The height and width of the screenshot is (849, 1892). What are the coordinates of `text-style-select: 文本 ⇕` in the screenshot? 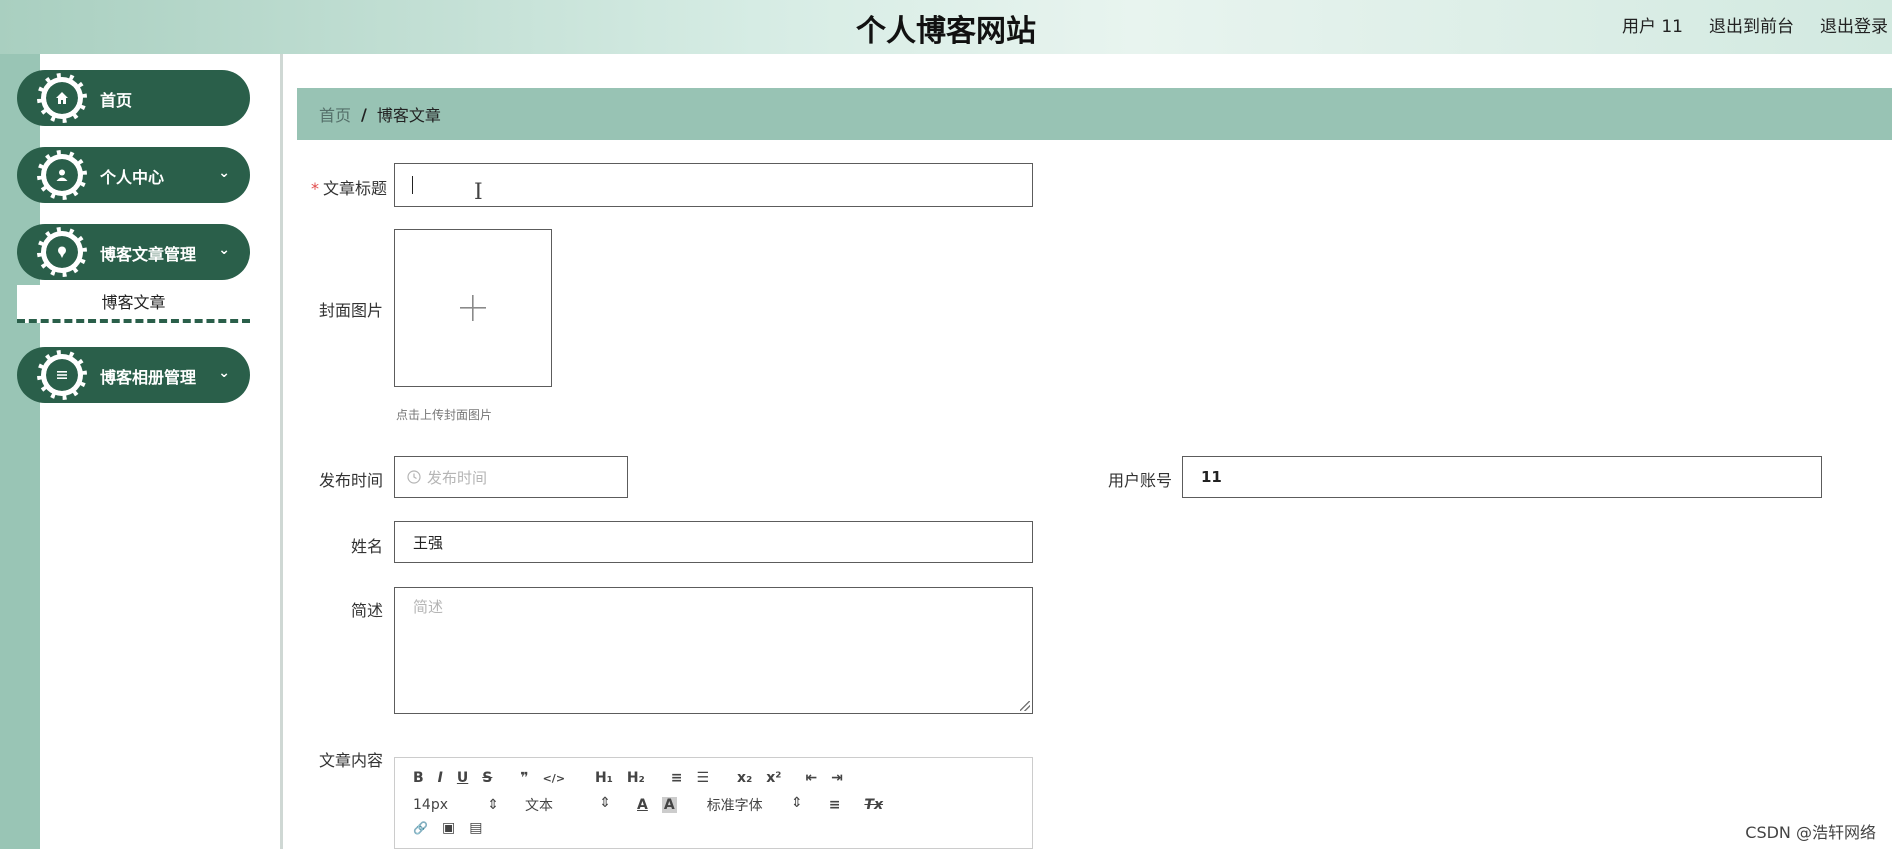 It's located at (568, 805).